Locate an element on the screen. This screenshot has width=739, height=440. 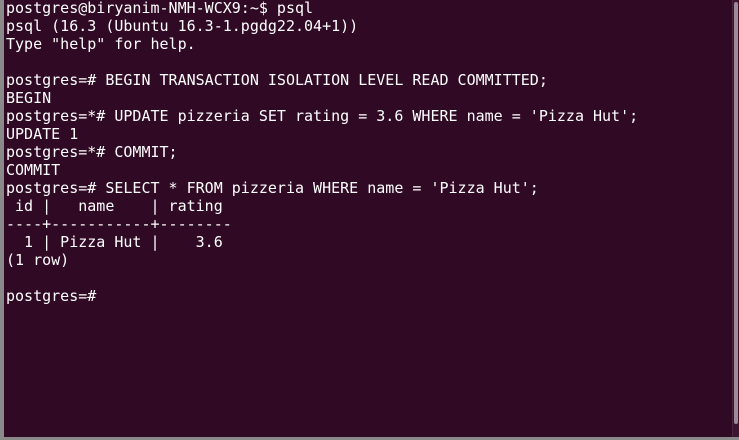
result-header-line: id | name | rating is located at coordinates (114, 206).